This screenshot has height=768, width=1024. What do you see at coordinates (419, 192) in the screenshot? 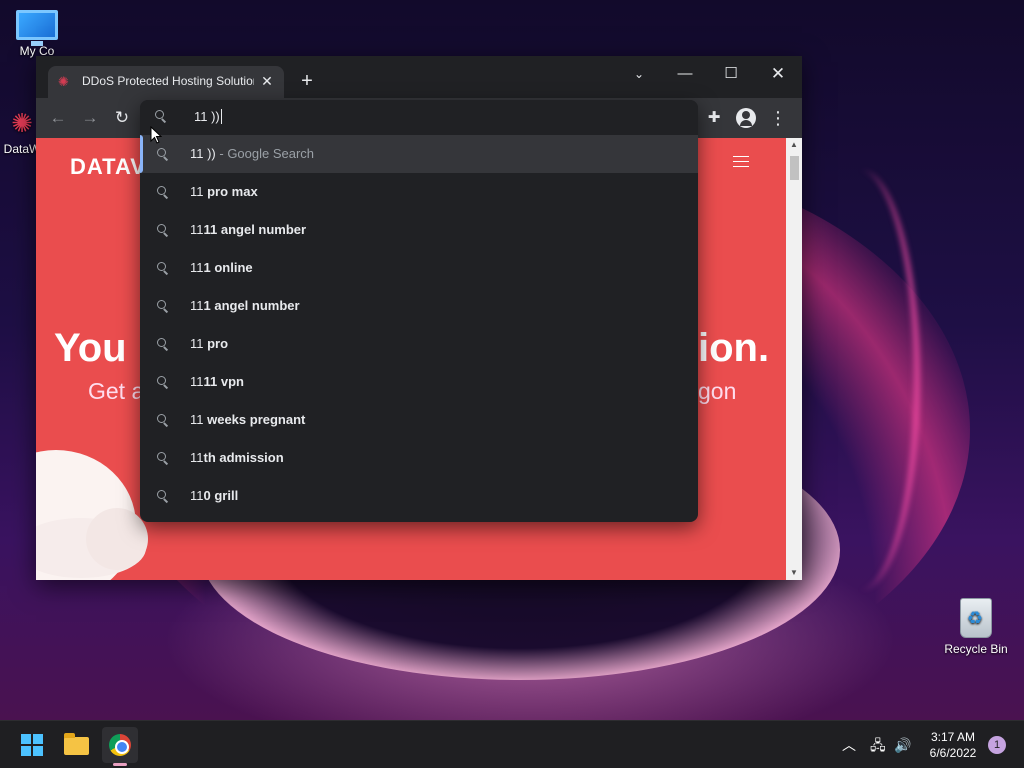
I see `suggestion-item: 11 pro max` at bounding box center [419, 192].